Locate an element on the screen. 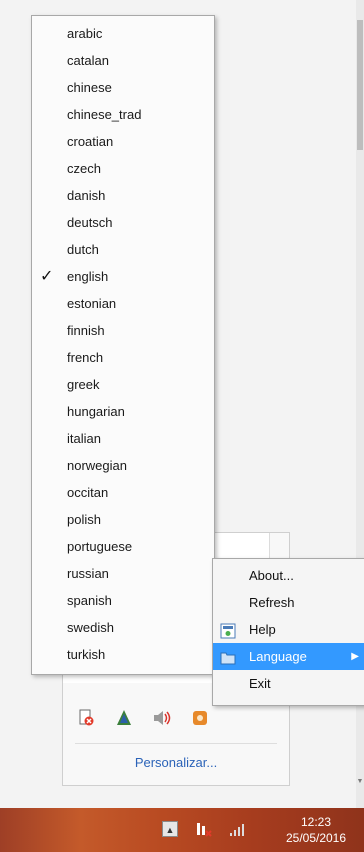  tray-icon-row is located at coordinates (143, 718).